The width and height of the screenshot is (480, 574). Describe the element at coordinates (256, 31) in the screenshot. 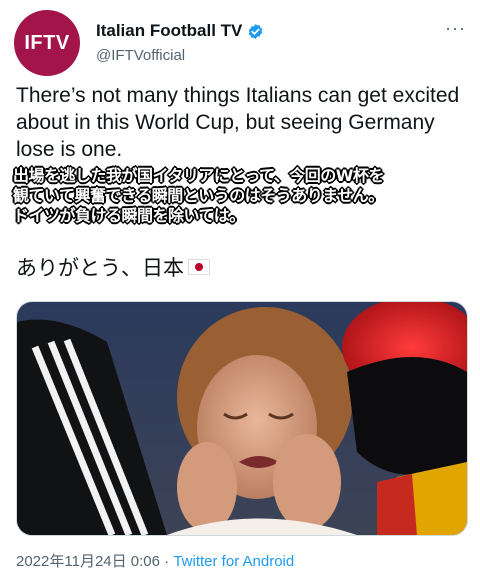

I see `verified-badge-icon` at that location.